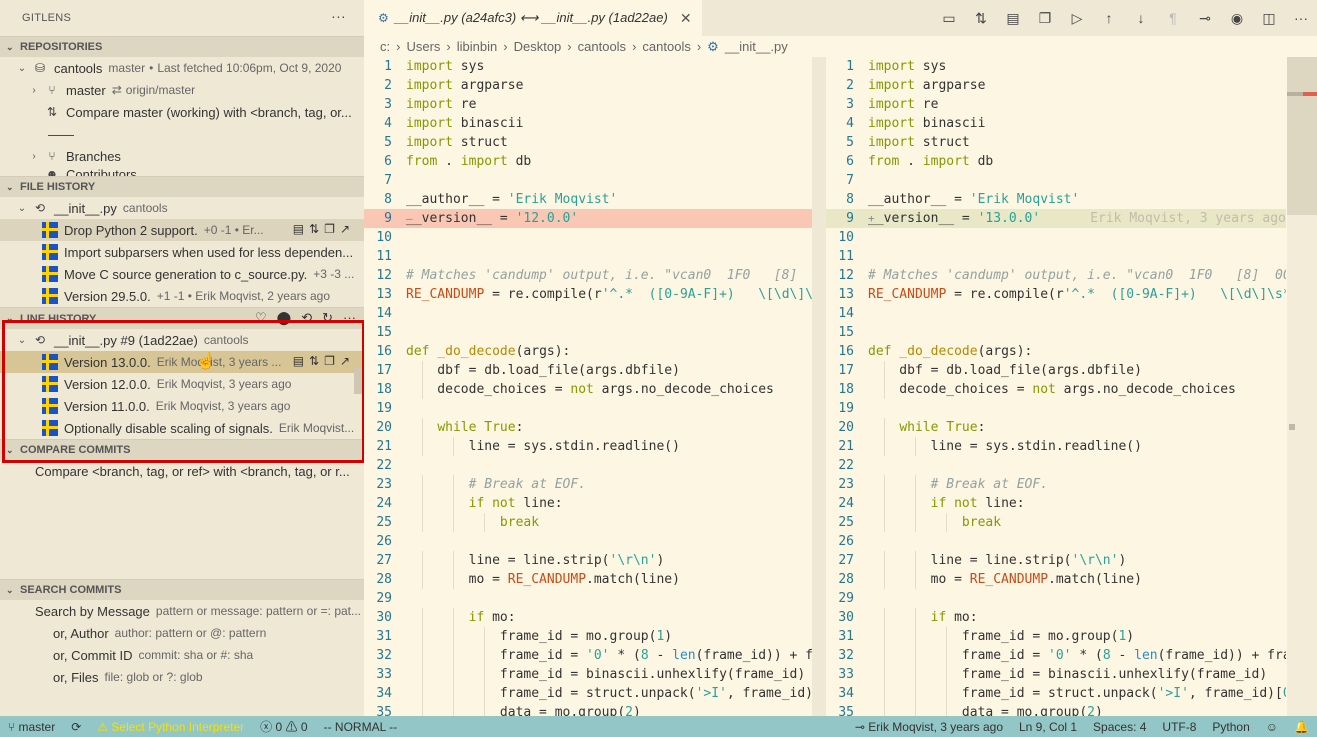 Image resolution: width=1317 pixels, height=737 pixels. Describe the element at coordinates (1302, 386) in the screenshot. I see `overview-ruler` at that location.